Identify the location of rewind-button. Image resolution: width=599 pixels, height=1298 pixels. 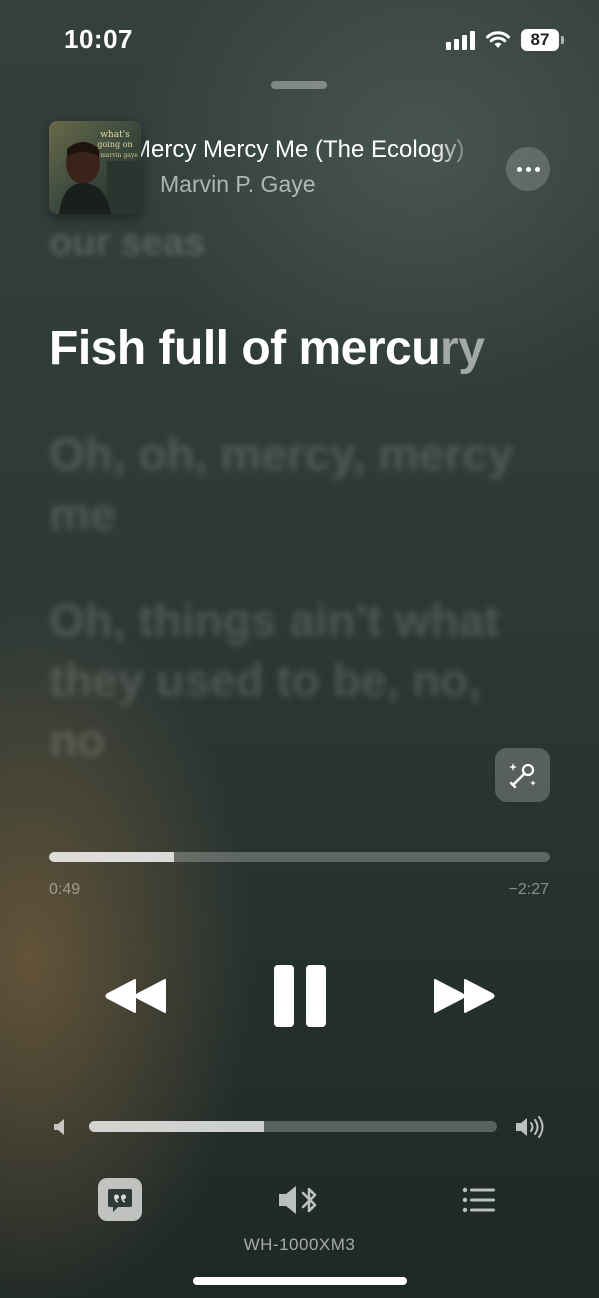
(136, 996).